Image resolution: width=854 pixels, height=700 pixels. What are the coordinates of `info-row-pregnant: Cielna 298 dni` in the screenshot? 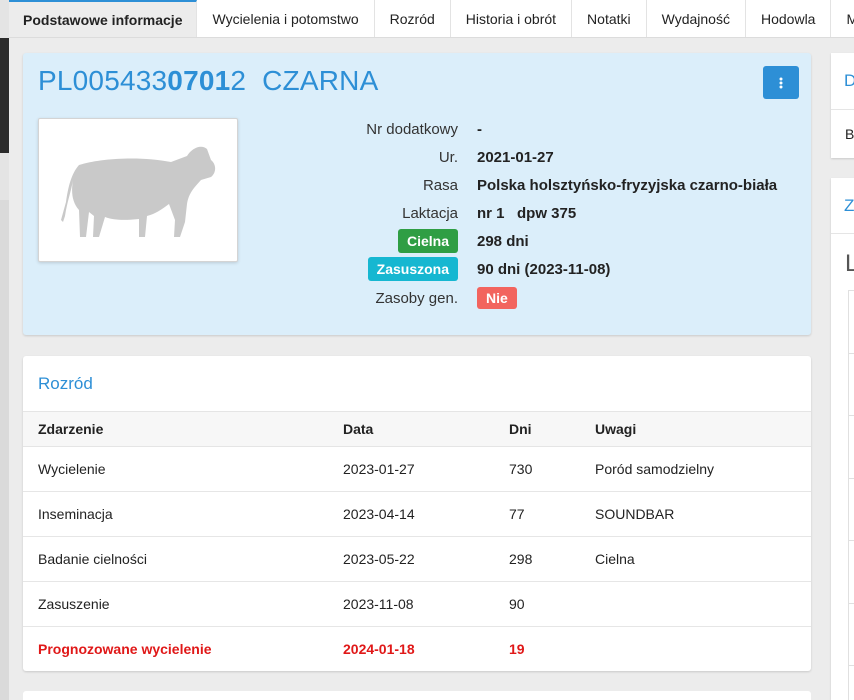 It's located at (508, 241).